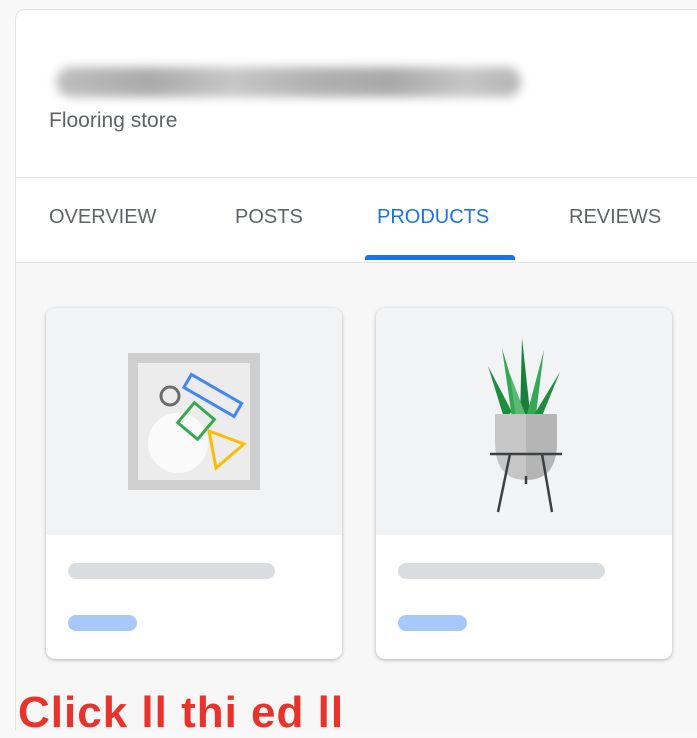 Image resolution: width=697 pixels, height=738 pixels. I want to click on tab-products: PRODUCTS, so click(433, 217).